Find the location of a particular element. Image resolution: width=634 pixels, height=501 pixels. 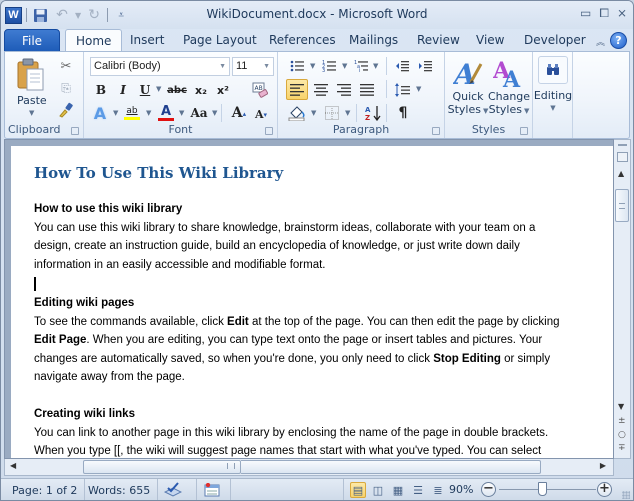

tab-home: Home is located at coordinates (94, 41).